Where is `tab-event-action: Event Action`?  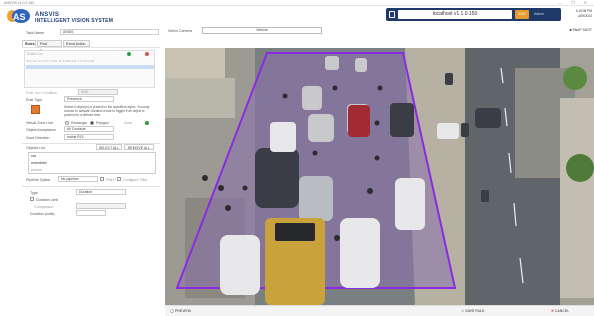 tab-event-action: Event Action is located at coordinates (76, 43).